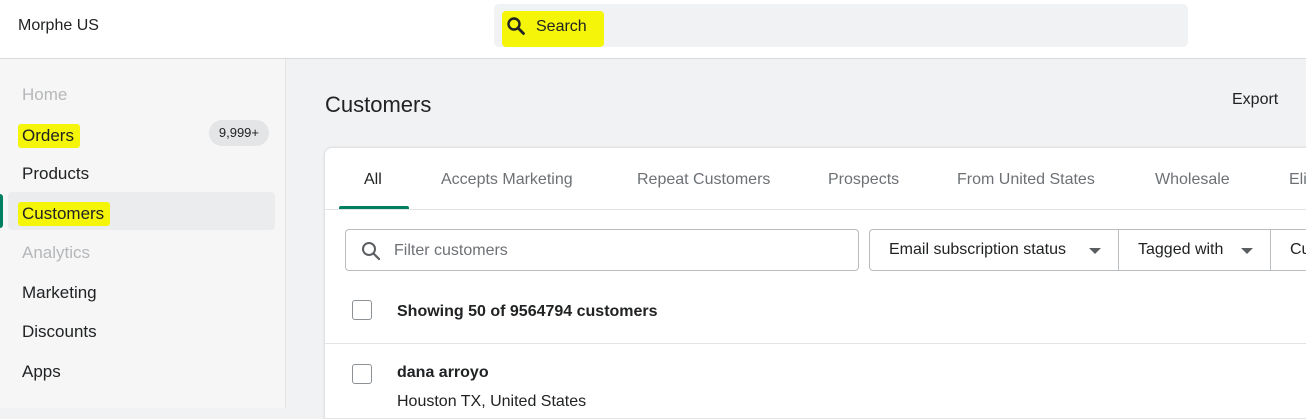 The width and height of the screenshot is (1306, 419). What do you see at coordinates (451, 250) in the screenshot?
I see `filter-placeholder: Filter customers` at bounding box center [451, 250].